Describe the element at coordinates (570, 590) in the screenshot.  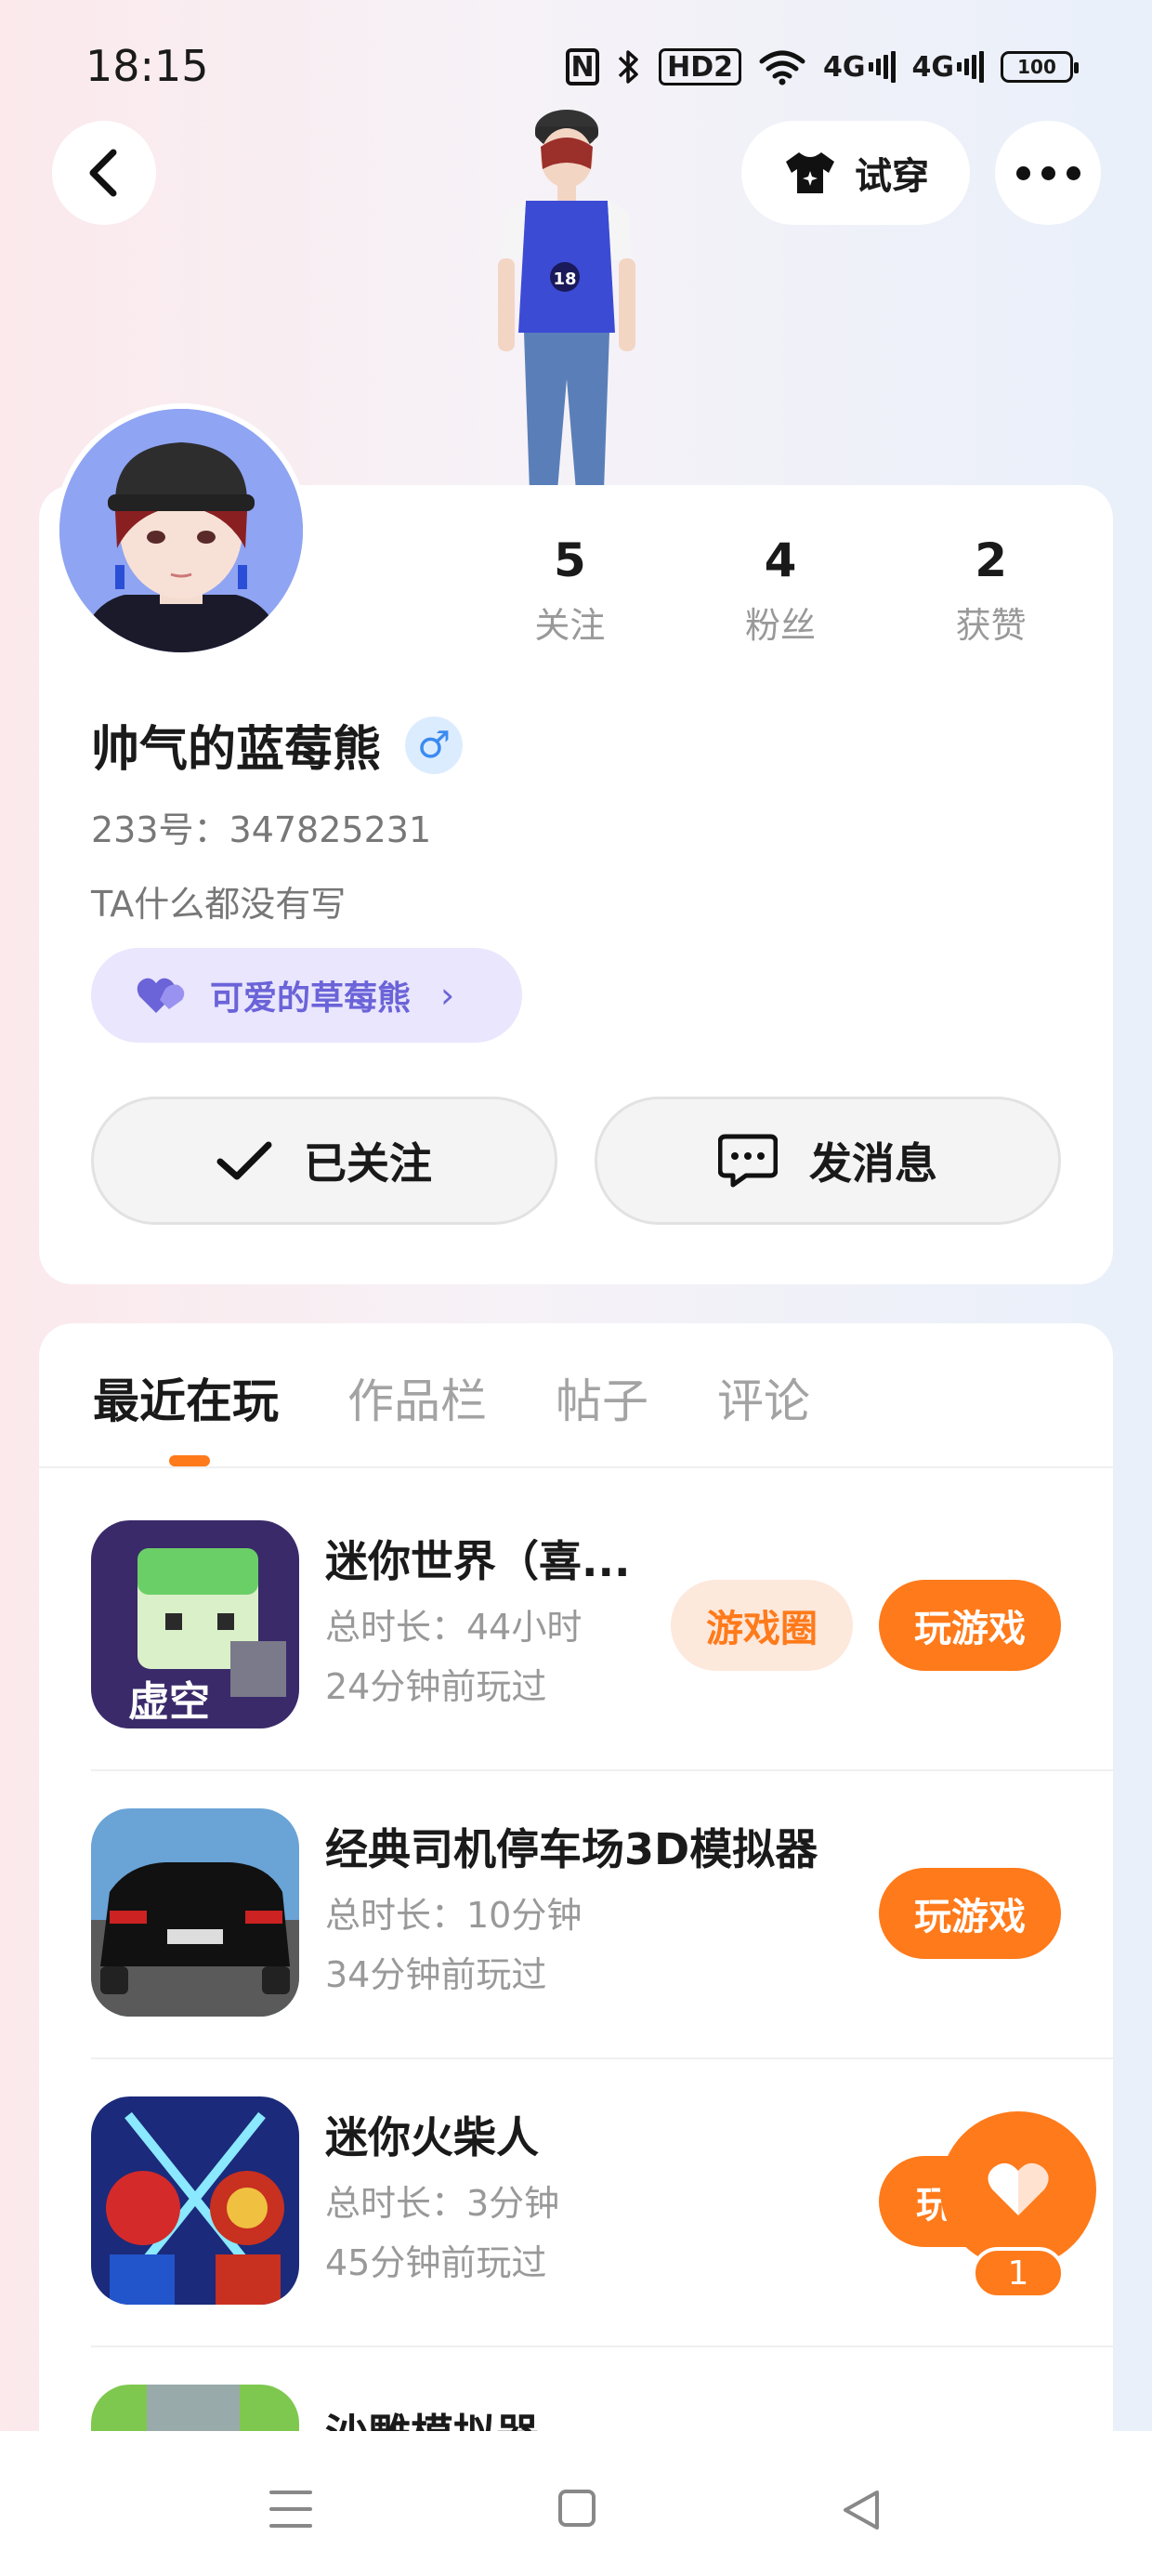
I see `stat-following: 5 关注` at that location.